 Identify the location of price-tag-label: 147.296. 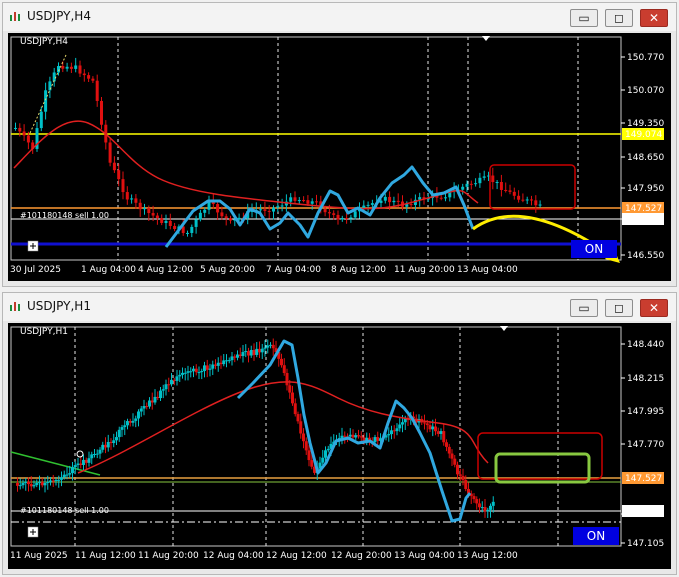
(643, 220).